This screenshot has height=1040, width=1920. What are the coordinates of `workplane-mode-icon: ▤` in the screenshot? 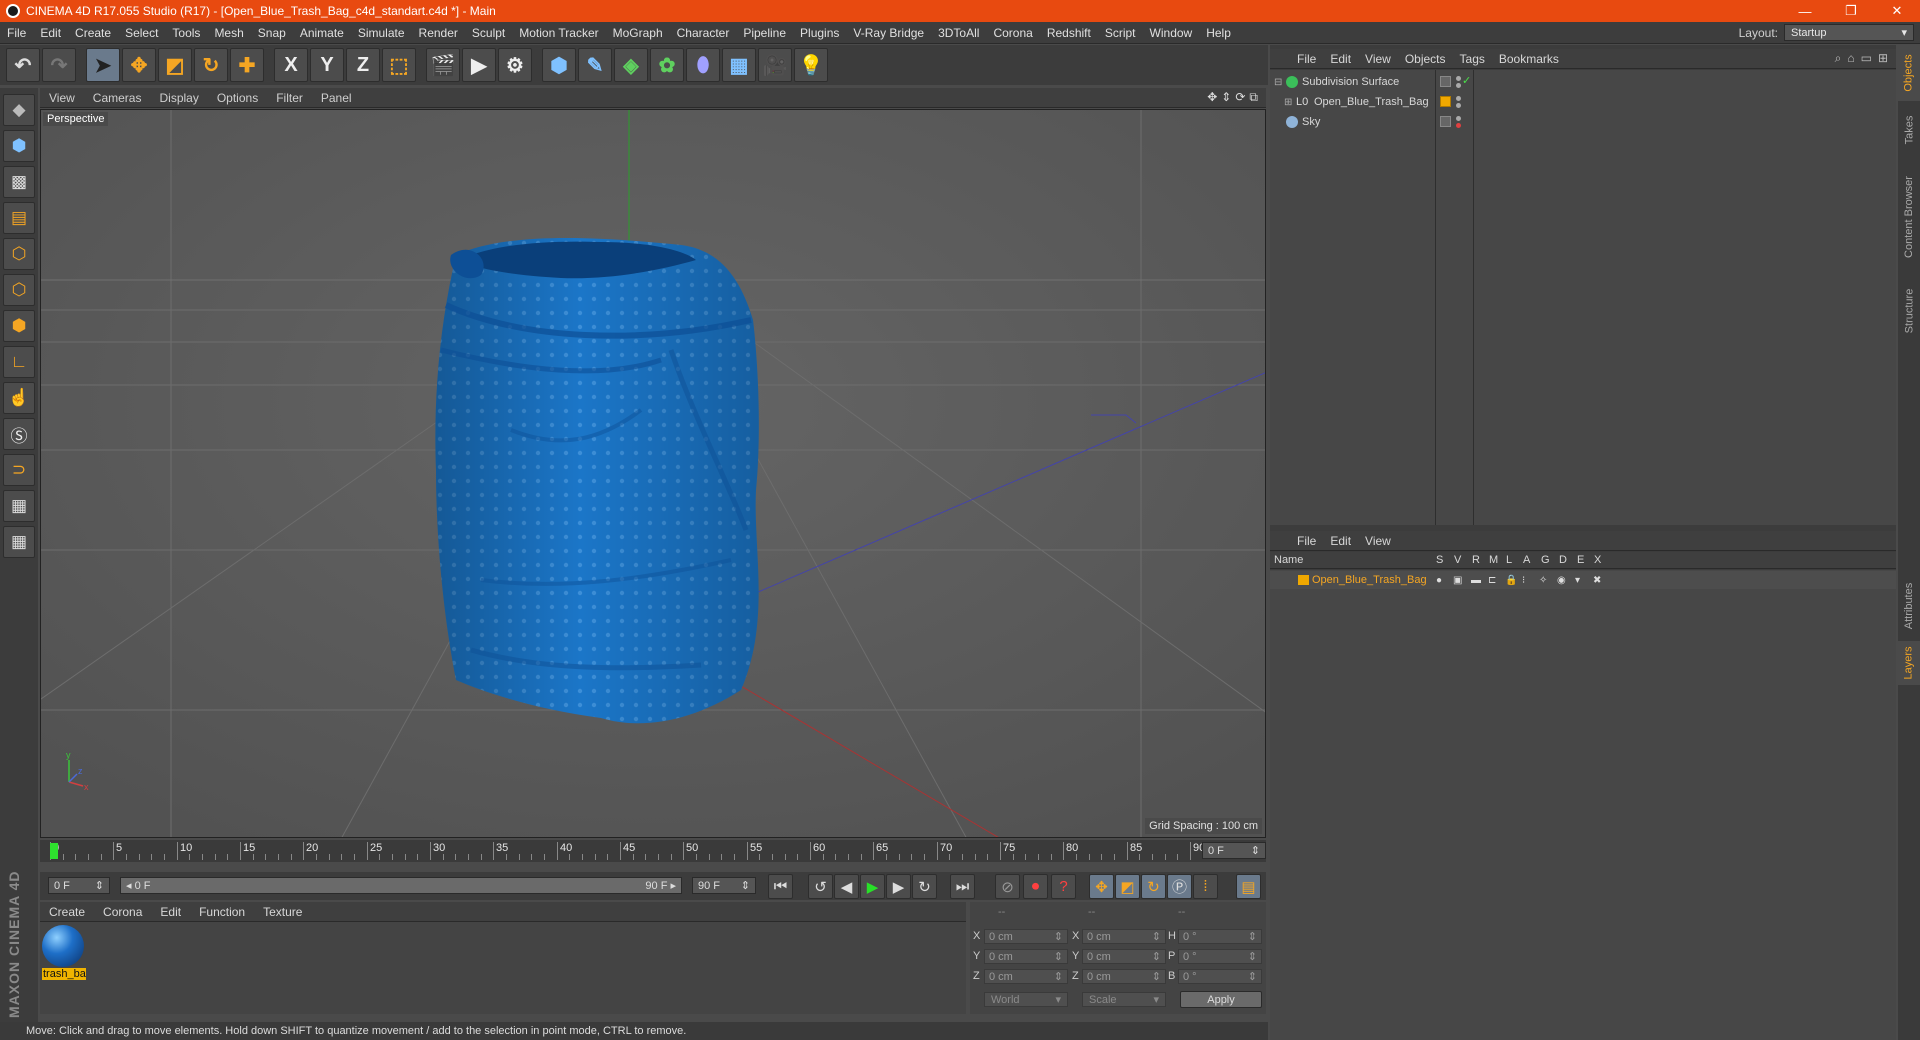 It's located at (19, 218).